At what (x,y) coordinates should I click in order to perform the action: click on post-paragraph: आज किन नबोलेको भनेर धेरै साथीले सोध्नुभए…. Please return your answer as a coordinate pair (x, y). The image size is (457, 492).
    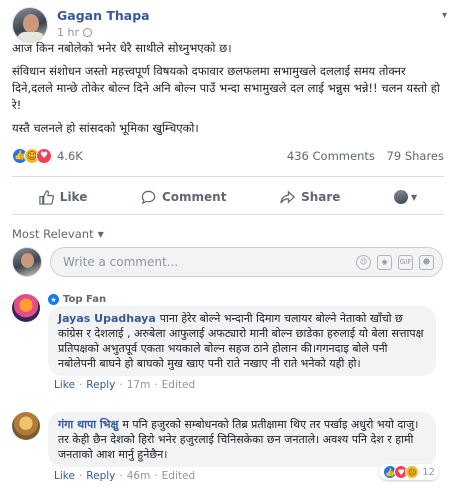
    Looking at the image, I should click on (122, 48).